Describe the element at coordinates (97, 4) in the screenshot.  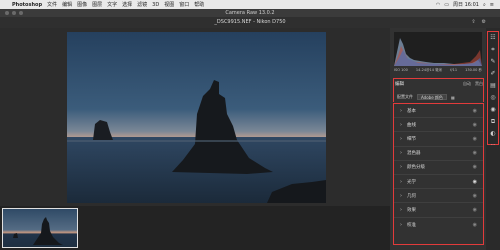
I see `menu-item-layer: 图层` at that location.